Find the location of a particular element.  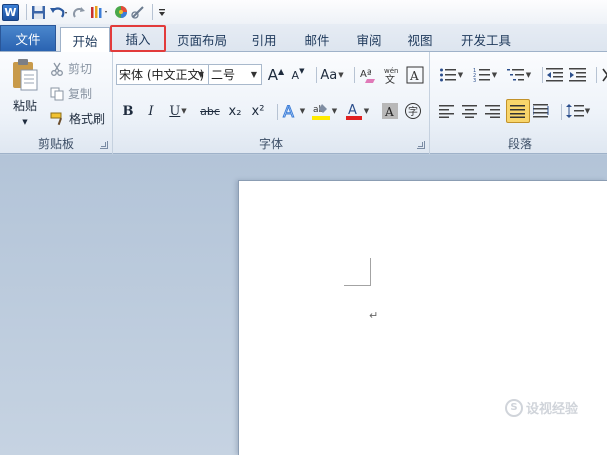

font-size-dropdown-icon: ▼ is located at coordinates (254, 74).